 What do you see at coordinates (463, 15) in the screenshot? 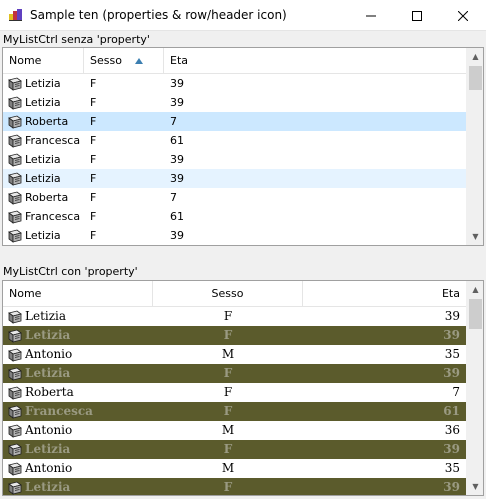
I see `close-button` at bounding box center [463, 15].